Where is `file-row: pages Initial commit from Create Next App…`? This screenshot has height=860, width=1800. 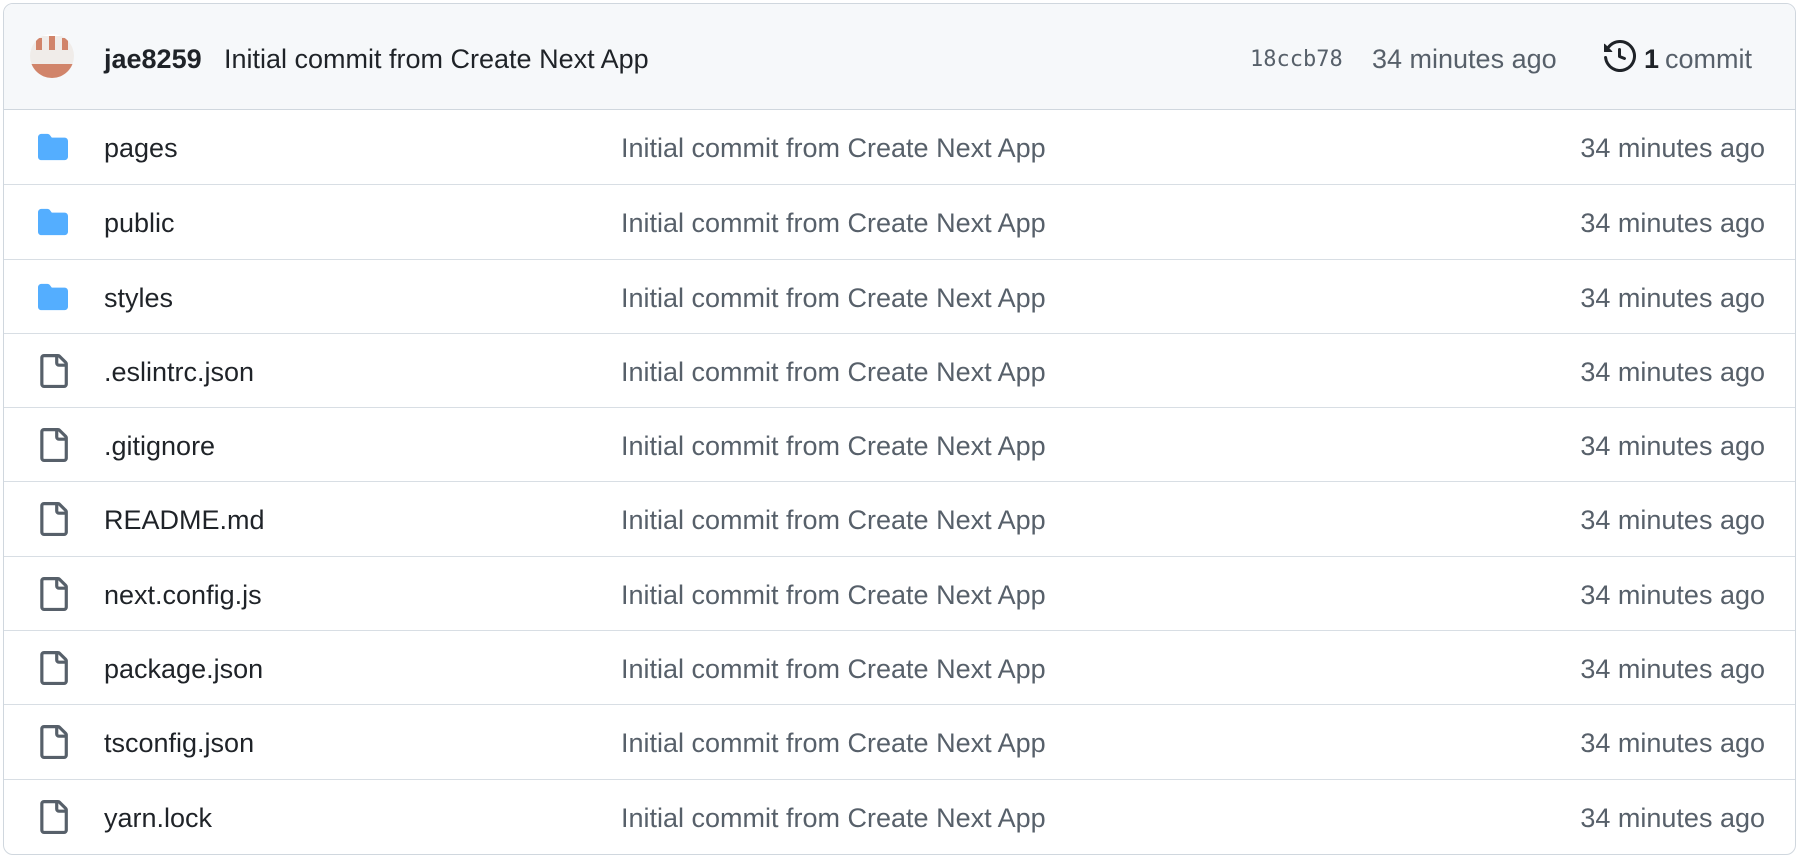 file-row: pages Initial commit from Create Next App… is located at coordinates (899, 147).